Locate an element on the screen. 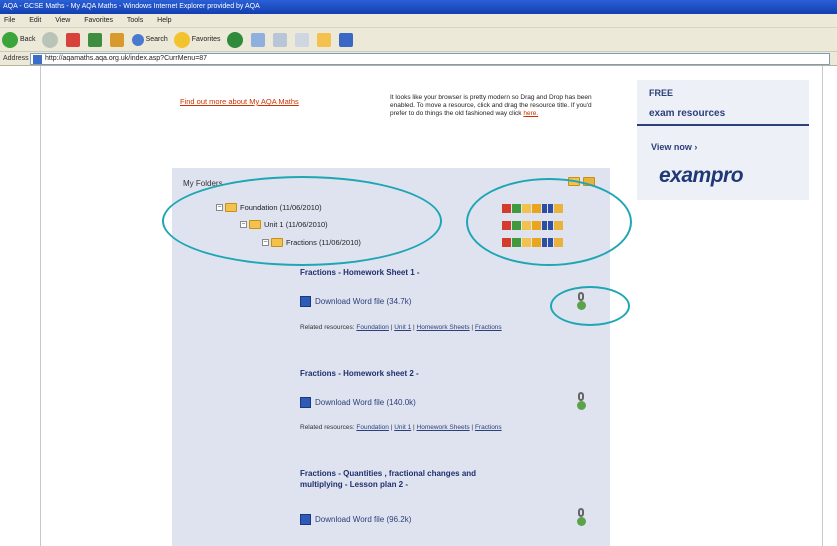 The image size is (837, 546). folder-icon is located at coordinates (323, 39).